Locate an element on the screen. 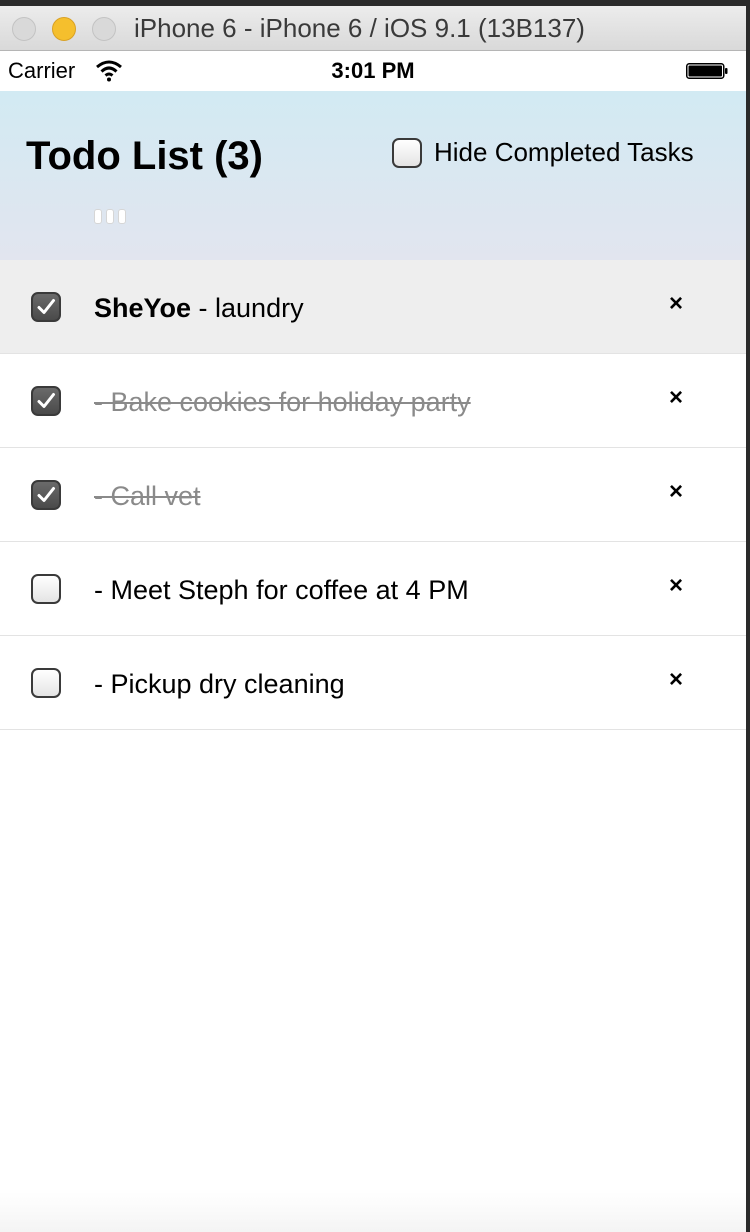 Image resolution: width=750 pixels, height=1232 pixels. window-close-button is located at coordinates (24, 29).